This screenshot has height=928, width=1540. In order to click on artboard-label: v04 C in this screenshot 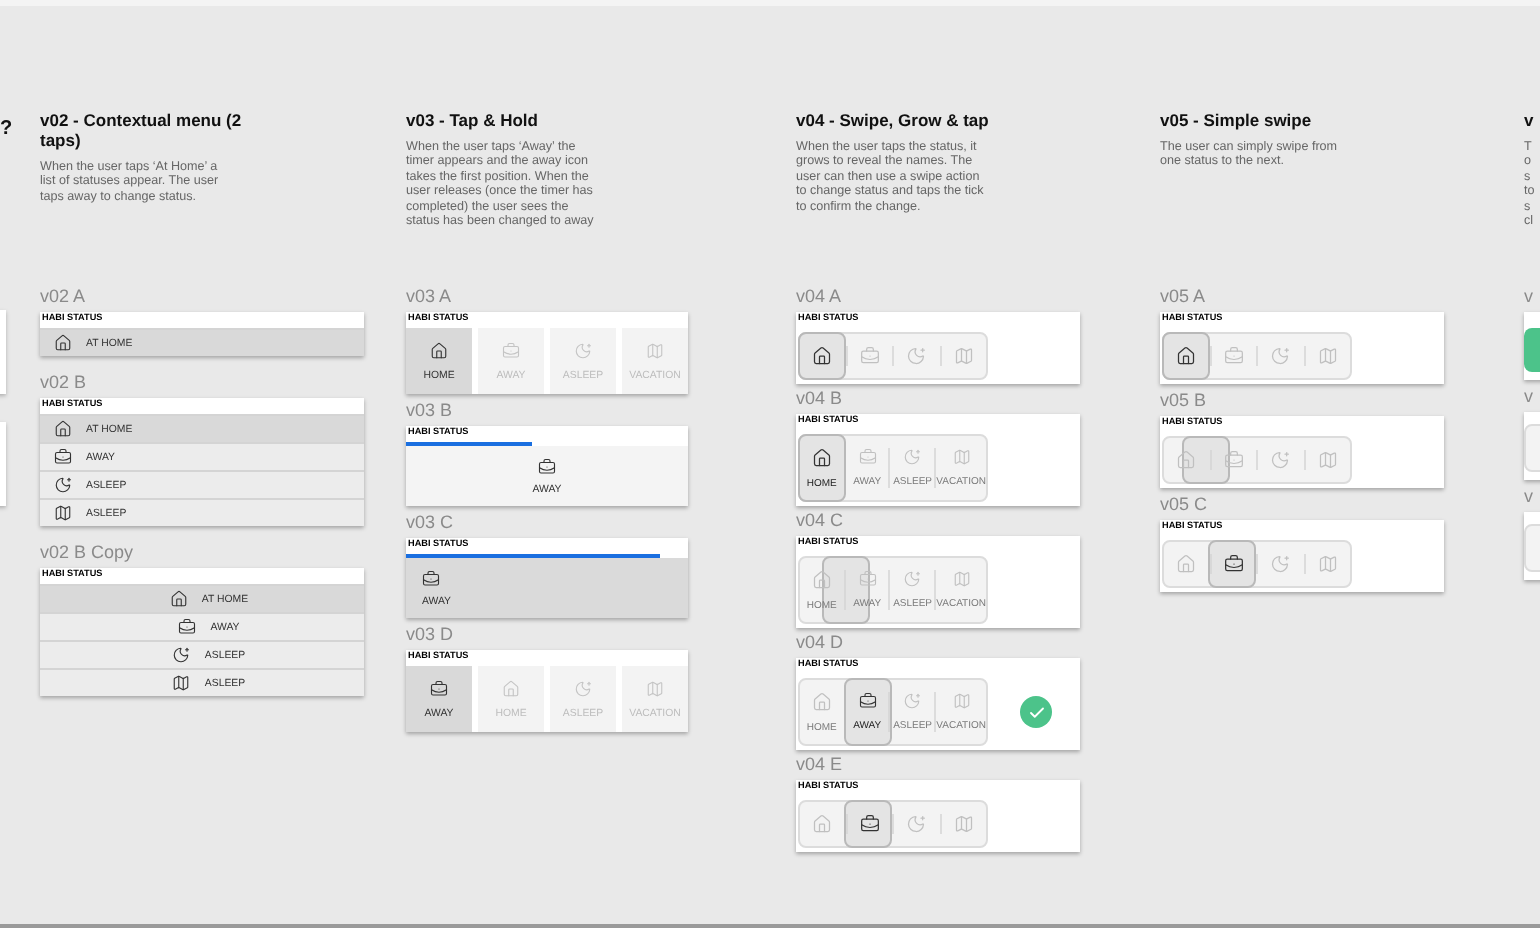, I will do `click(821, 521)`.